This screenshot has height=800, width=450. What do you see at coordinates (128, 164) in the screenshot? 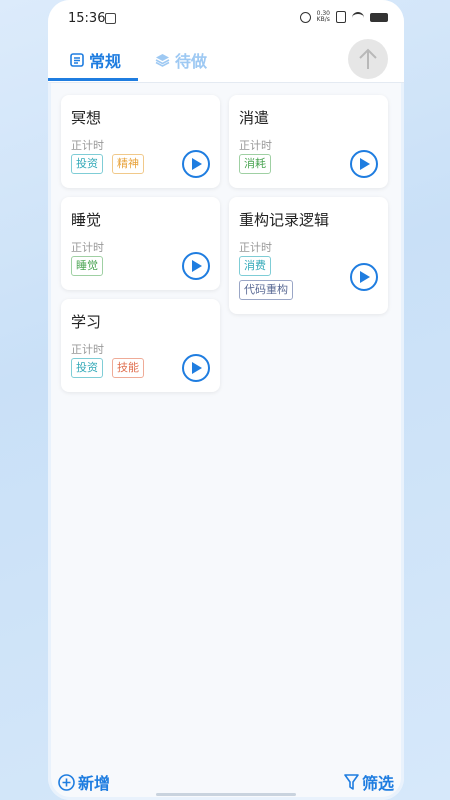
I see `tag: 精神` at bounding box center [128, 164].